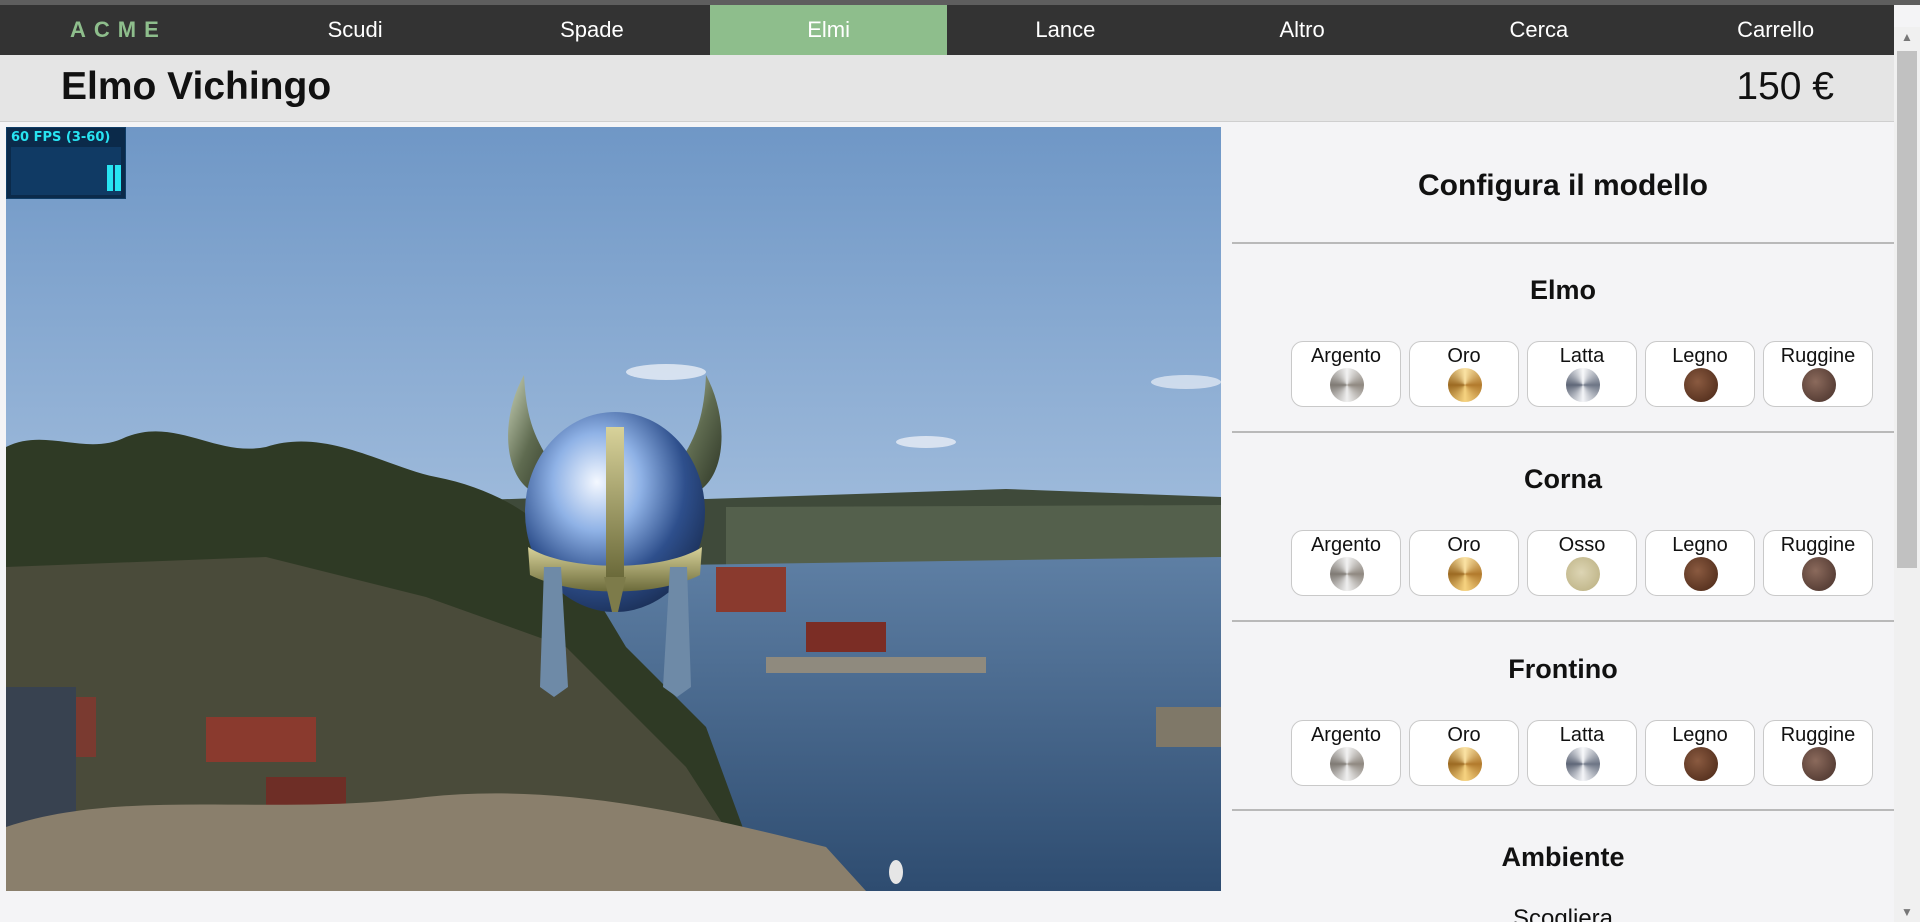 The height and width of the screenshot is (922, 1920). I want to click on nav-item-elmi: Elmi, so click(828, 30).